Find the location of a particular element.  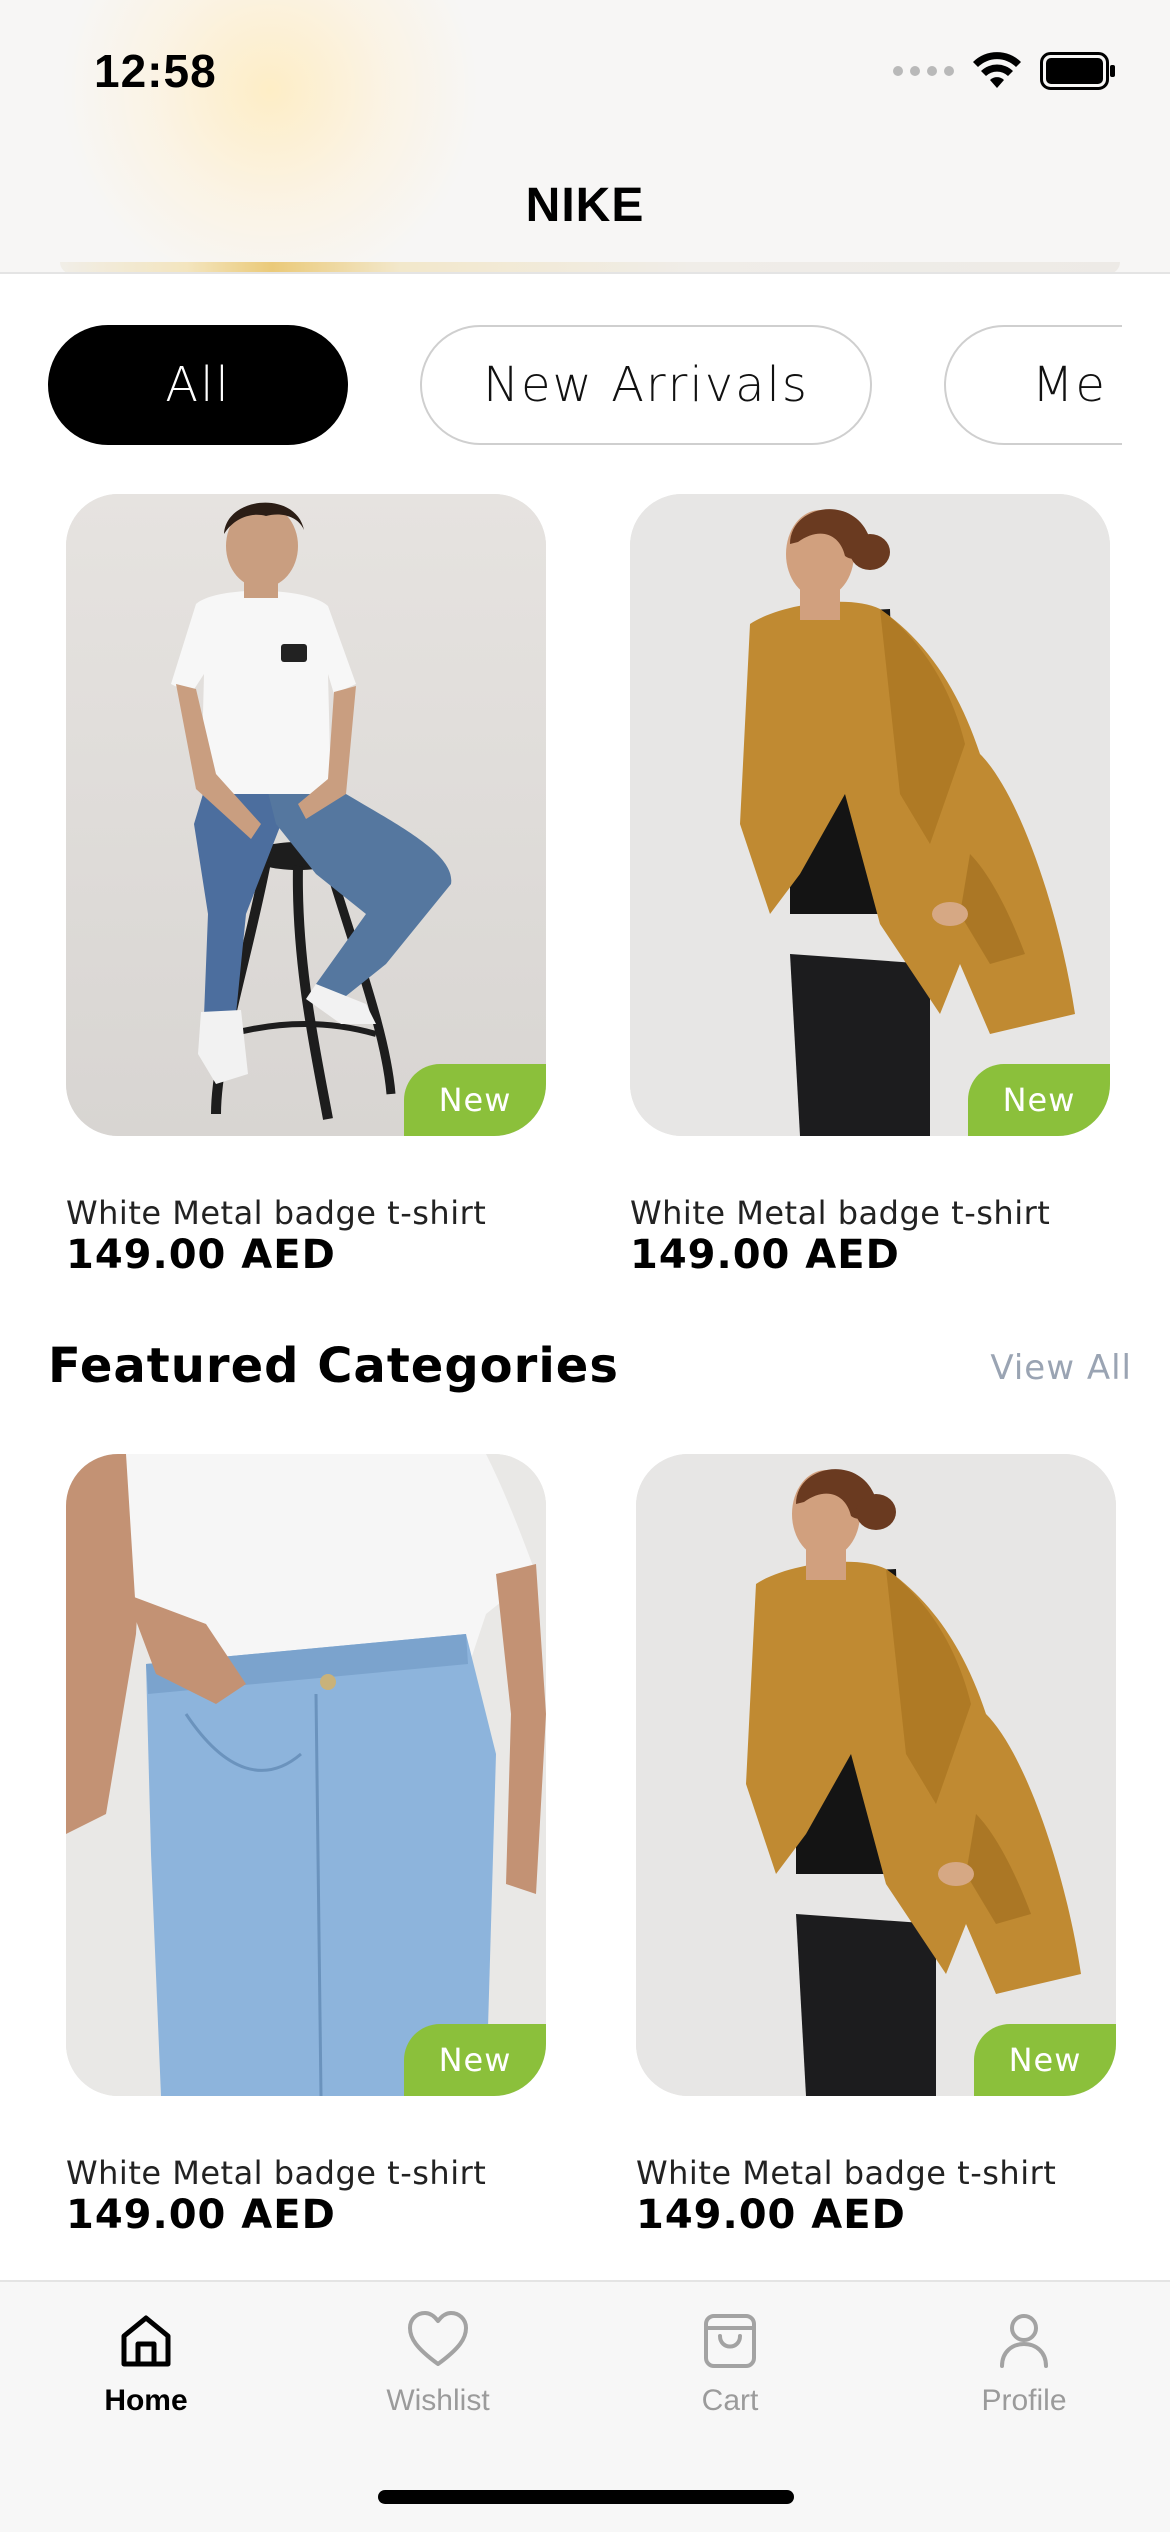

person-icon is located at coordinates (1024, 2341).